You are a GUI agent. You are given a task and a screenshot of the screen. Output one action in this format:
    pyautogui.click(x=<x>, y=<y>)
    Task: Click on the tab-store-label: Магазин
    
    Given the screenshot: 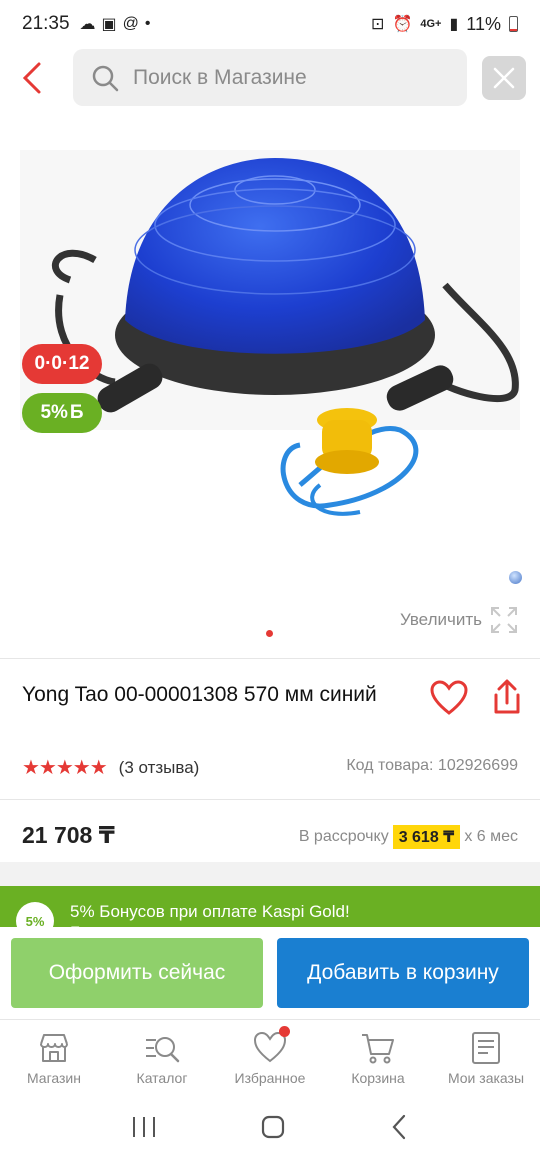 What is the action you would take?
    pyautogui.click(x=53, y=1078)
    